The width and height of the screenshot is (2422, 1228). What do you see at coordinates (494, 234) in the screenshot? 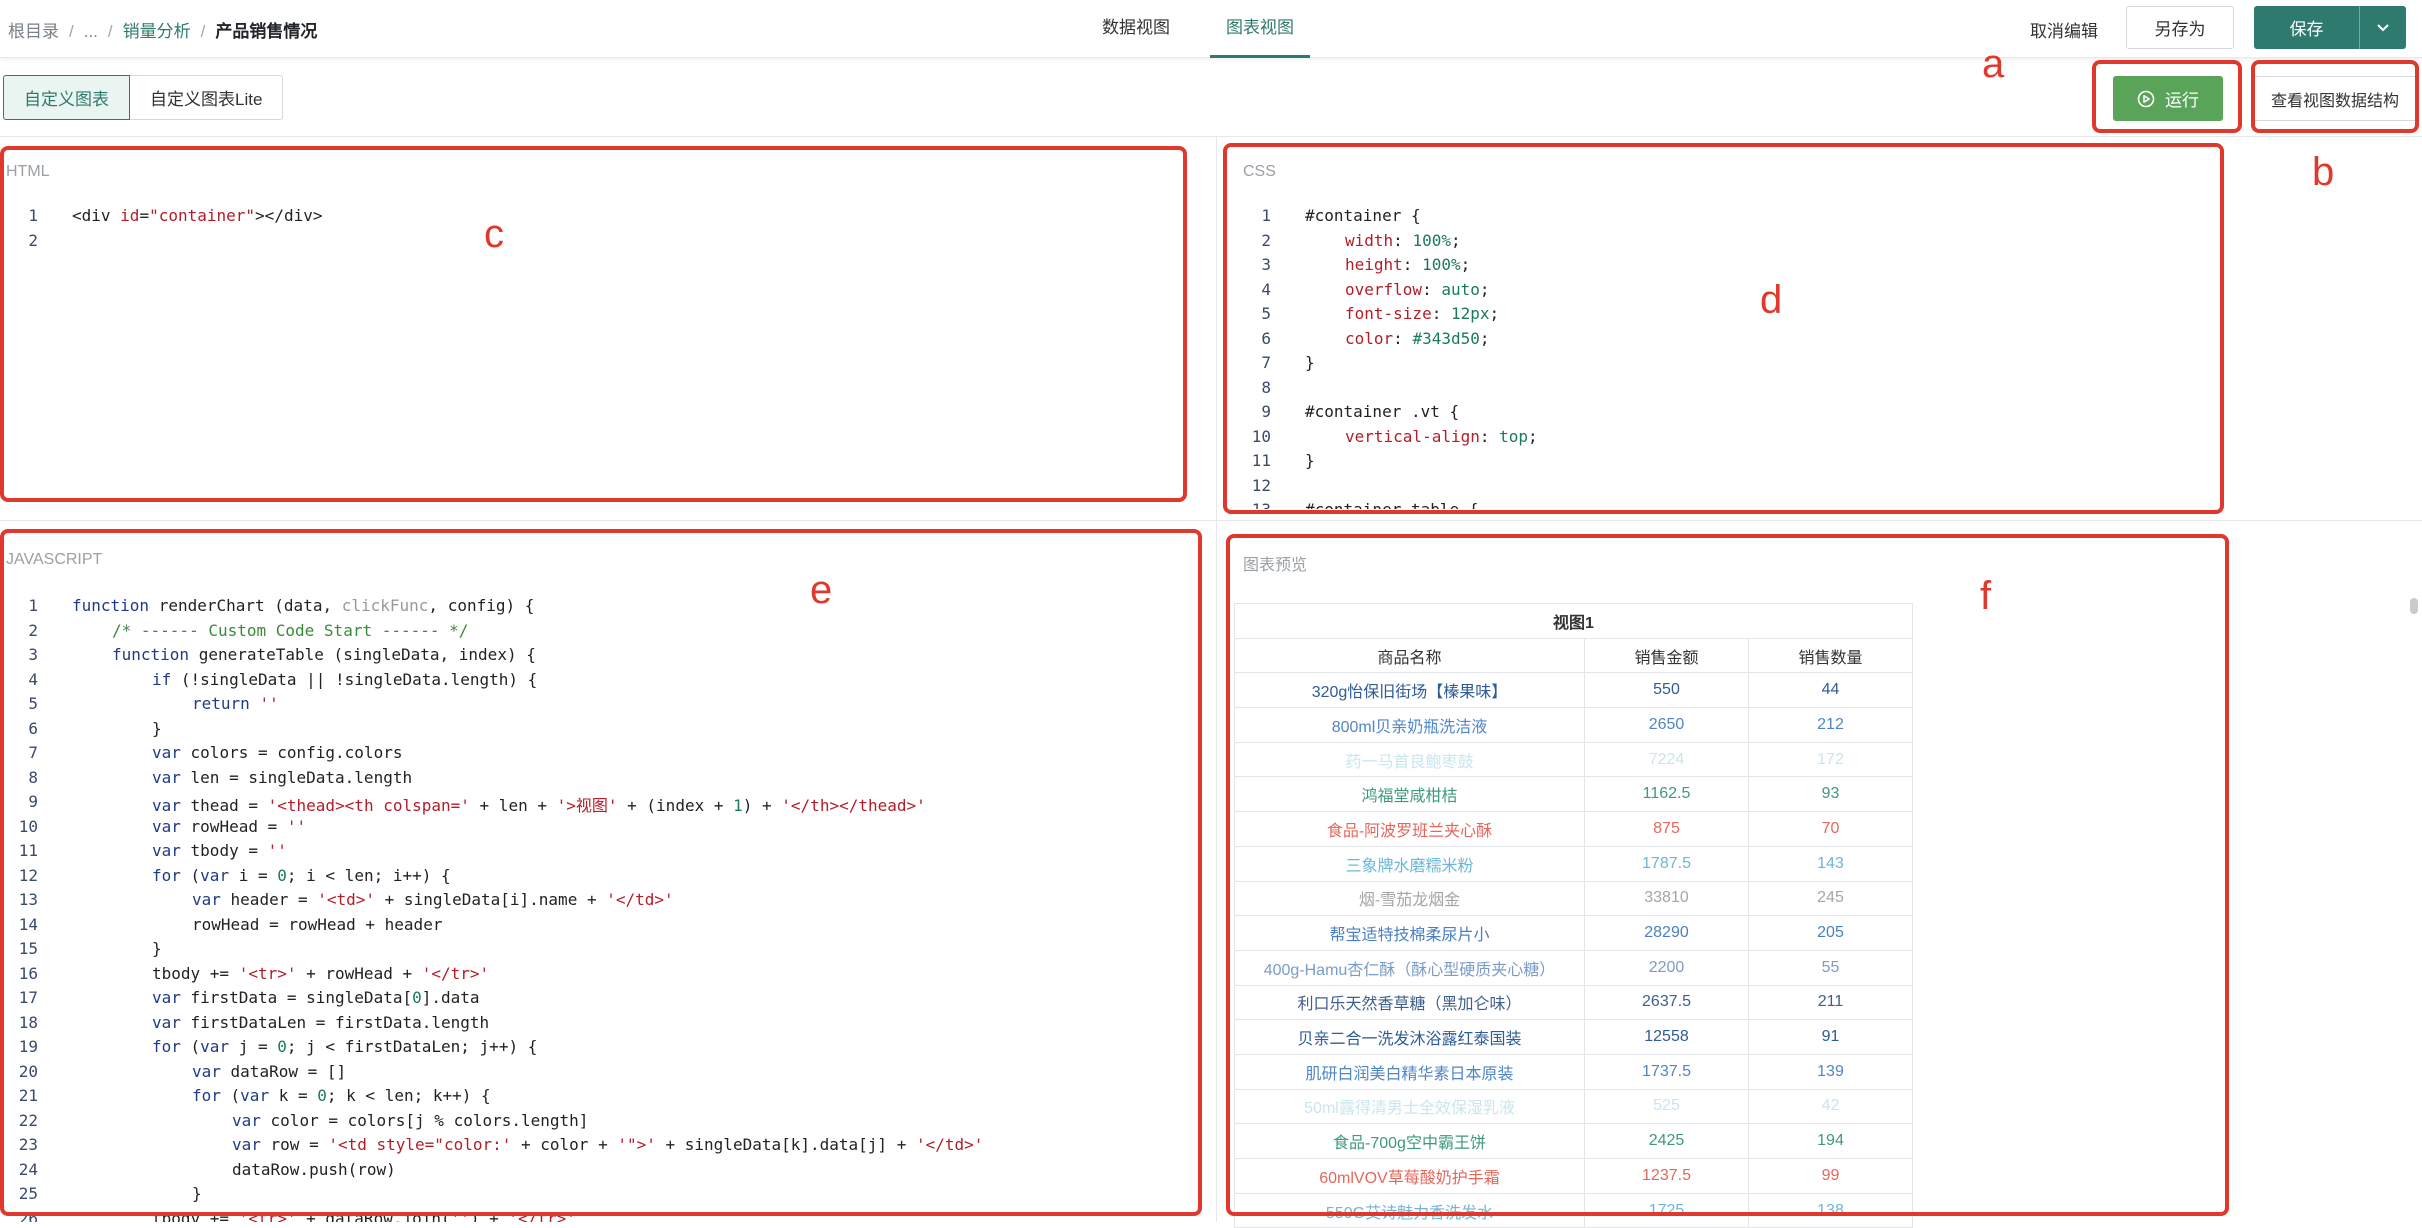
I see `annotation-label-c: c` at bounding box center [494, 234].